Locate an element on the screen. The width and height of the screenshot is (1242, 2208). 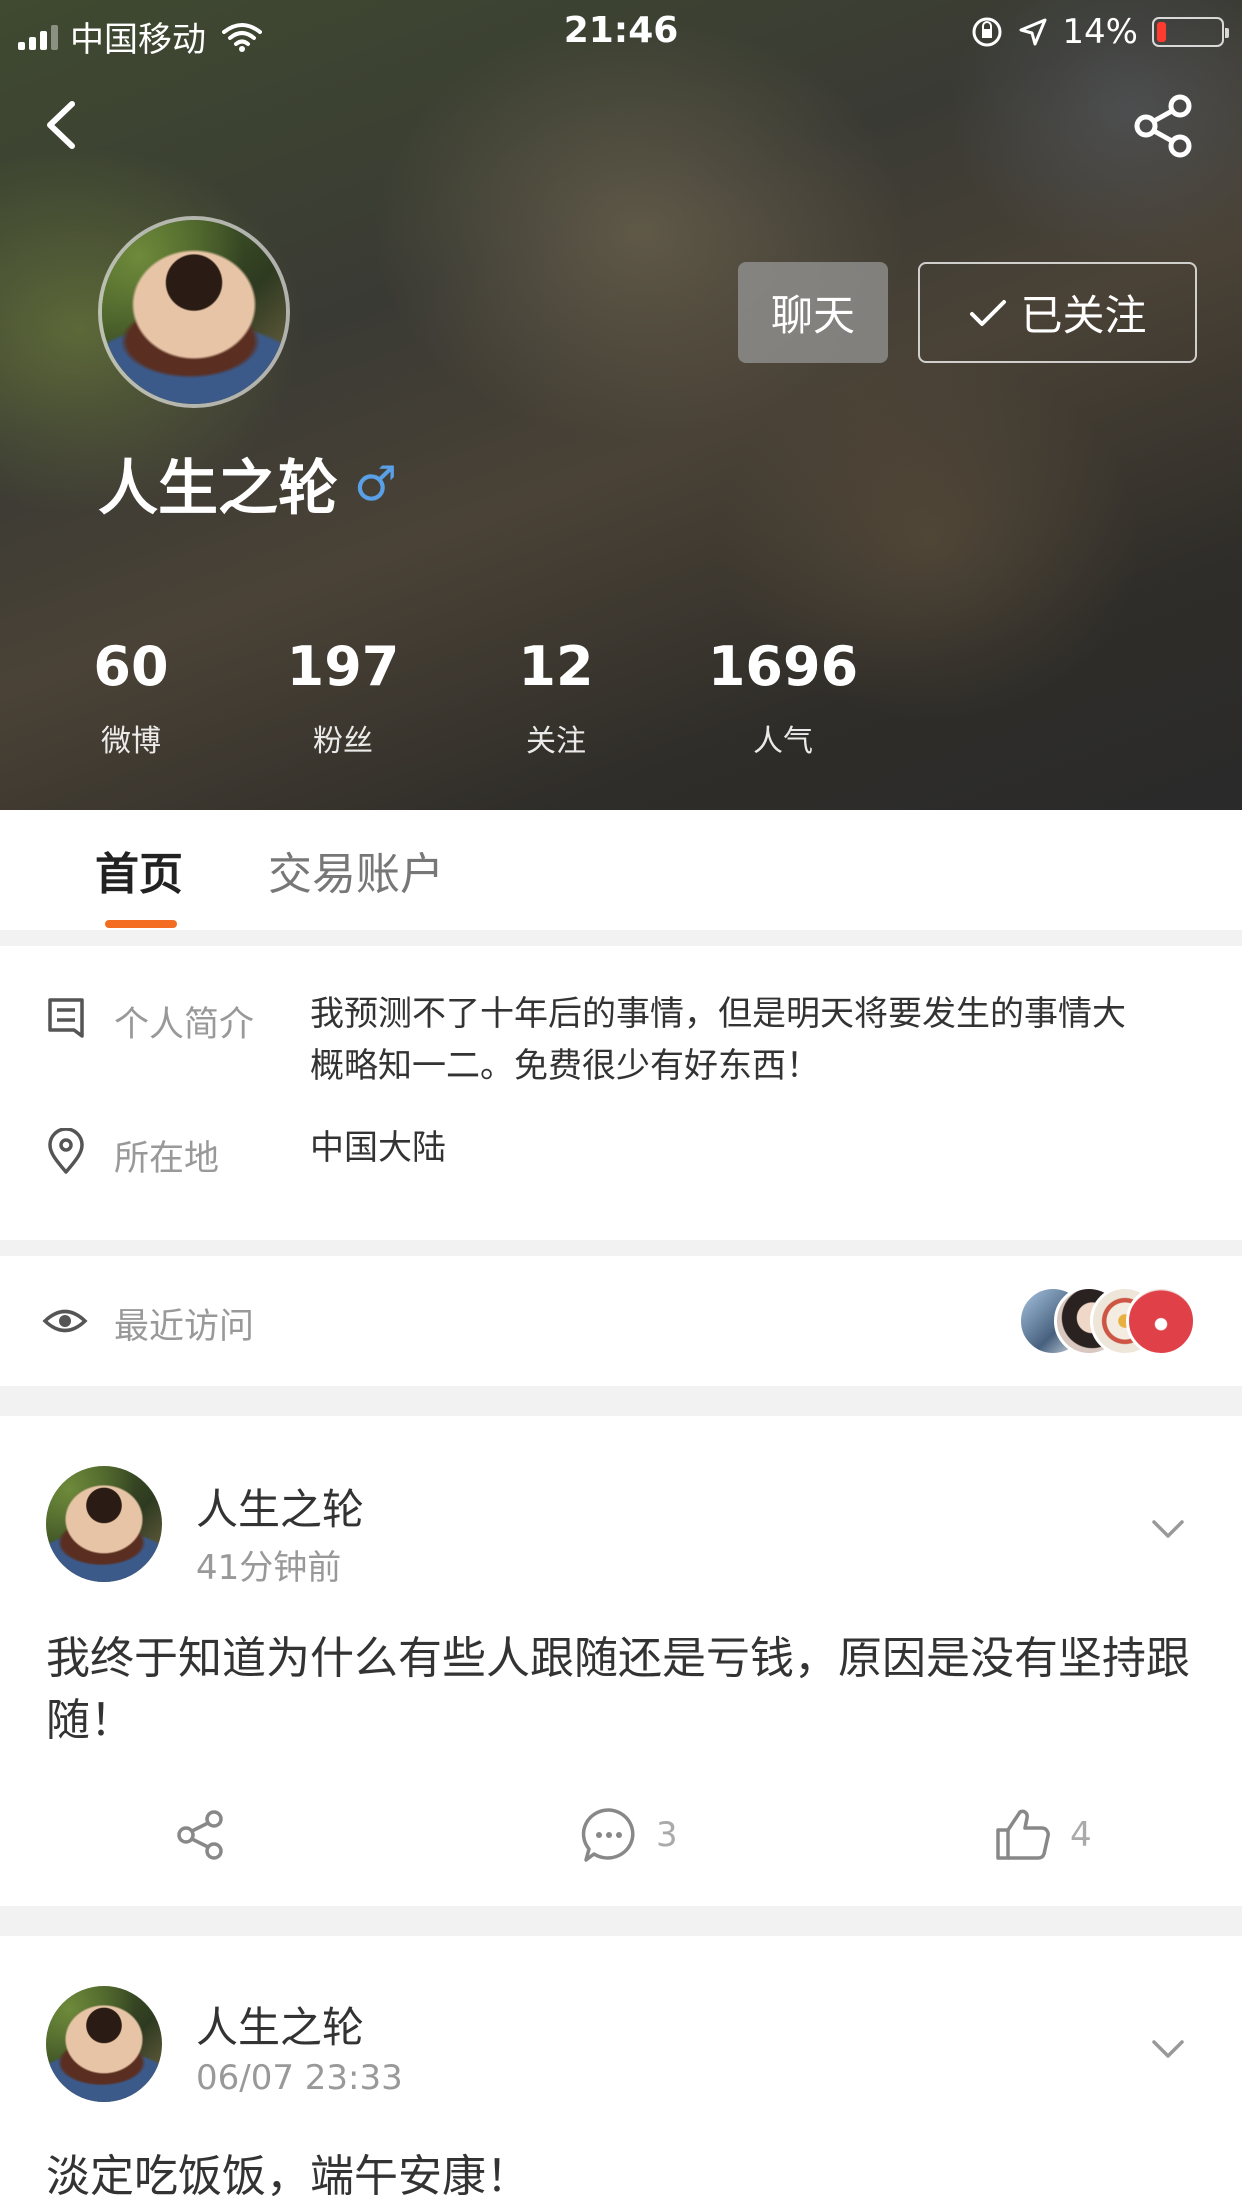
battery-percent: 14% is located at coordinates (1100, 32).